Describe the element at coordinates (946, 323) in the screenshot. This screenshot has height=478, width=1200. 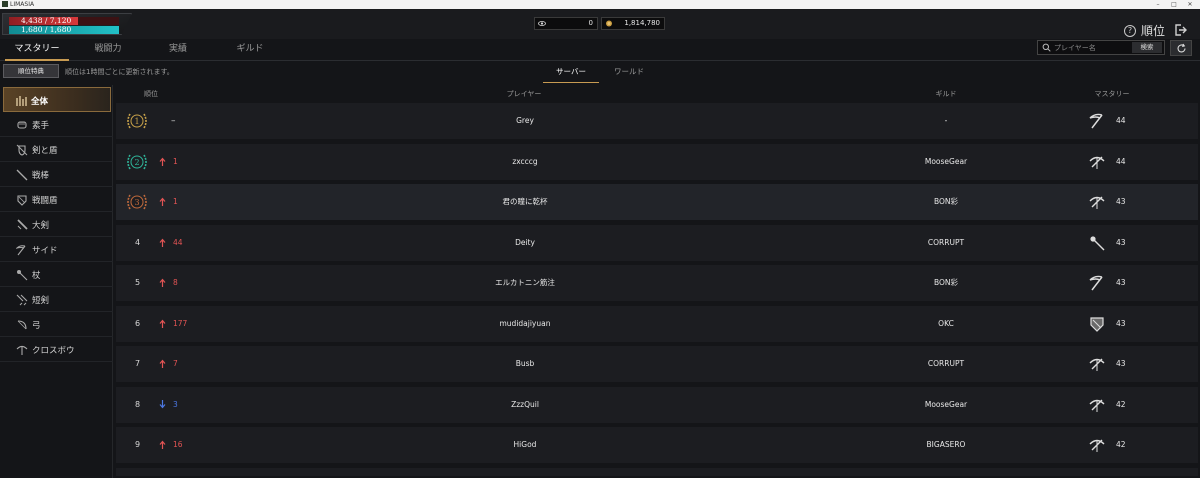
I see `guild-name: OKC` at that location.